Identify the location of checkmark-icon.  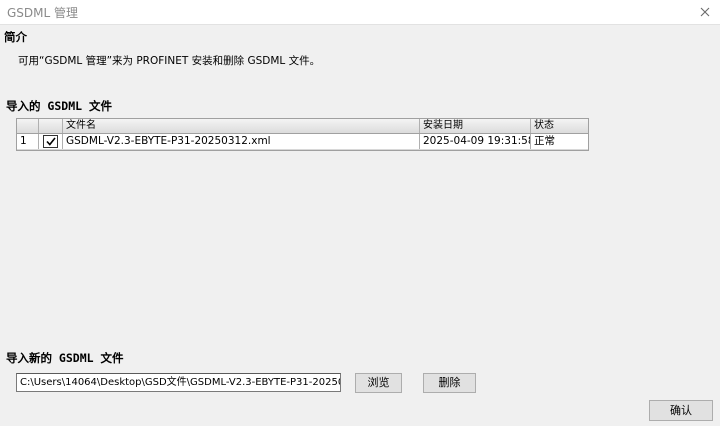
(50, 141).